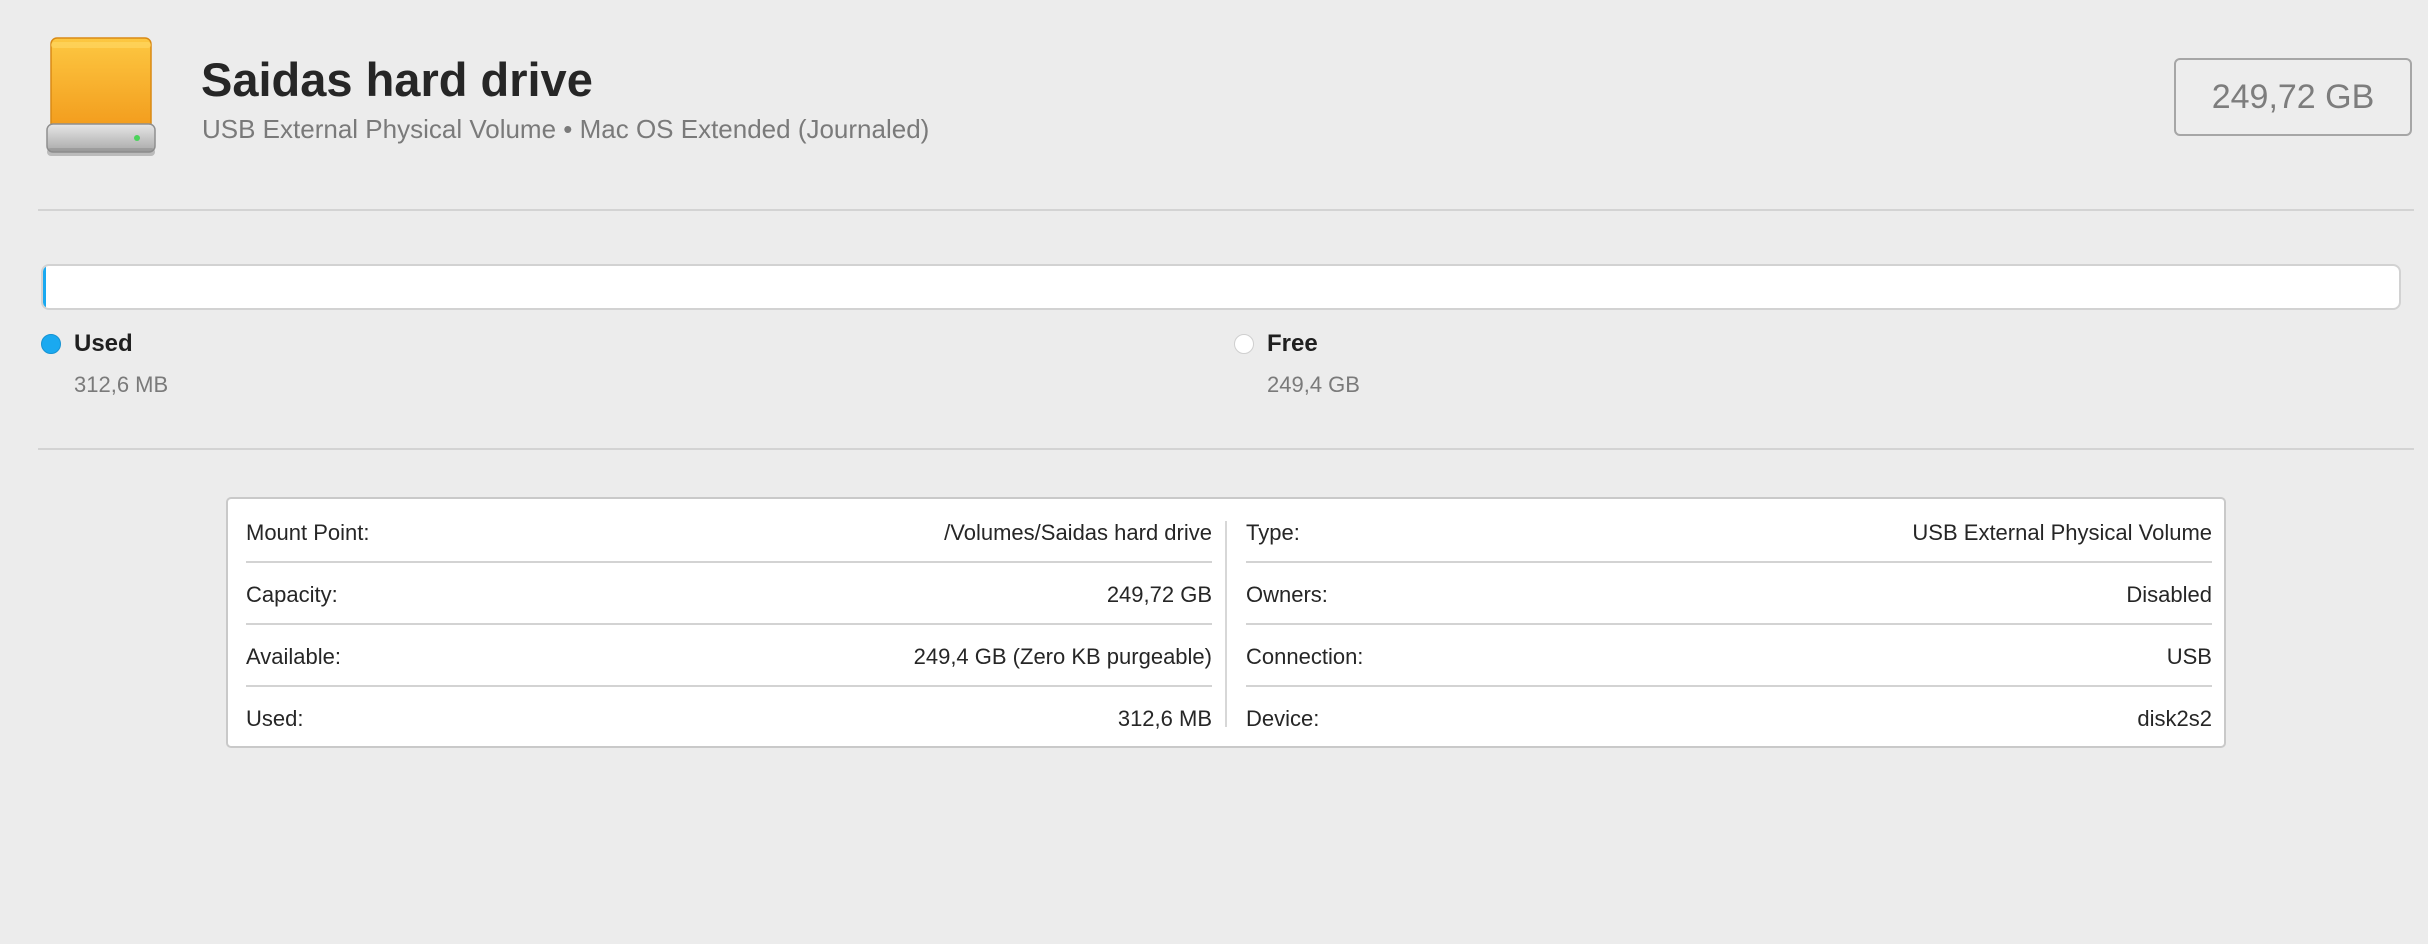  I want to click on info-value: 312,6 MB, so click(1164, 718).